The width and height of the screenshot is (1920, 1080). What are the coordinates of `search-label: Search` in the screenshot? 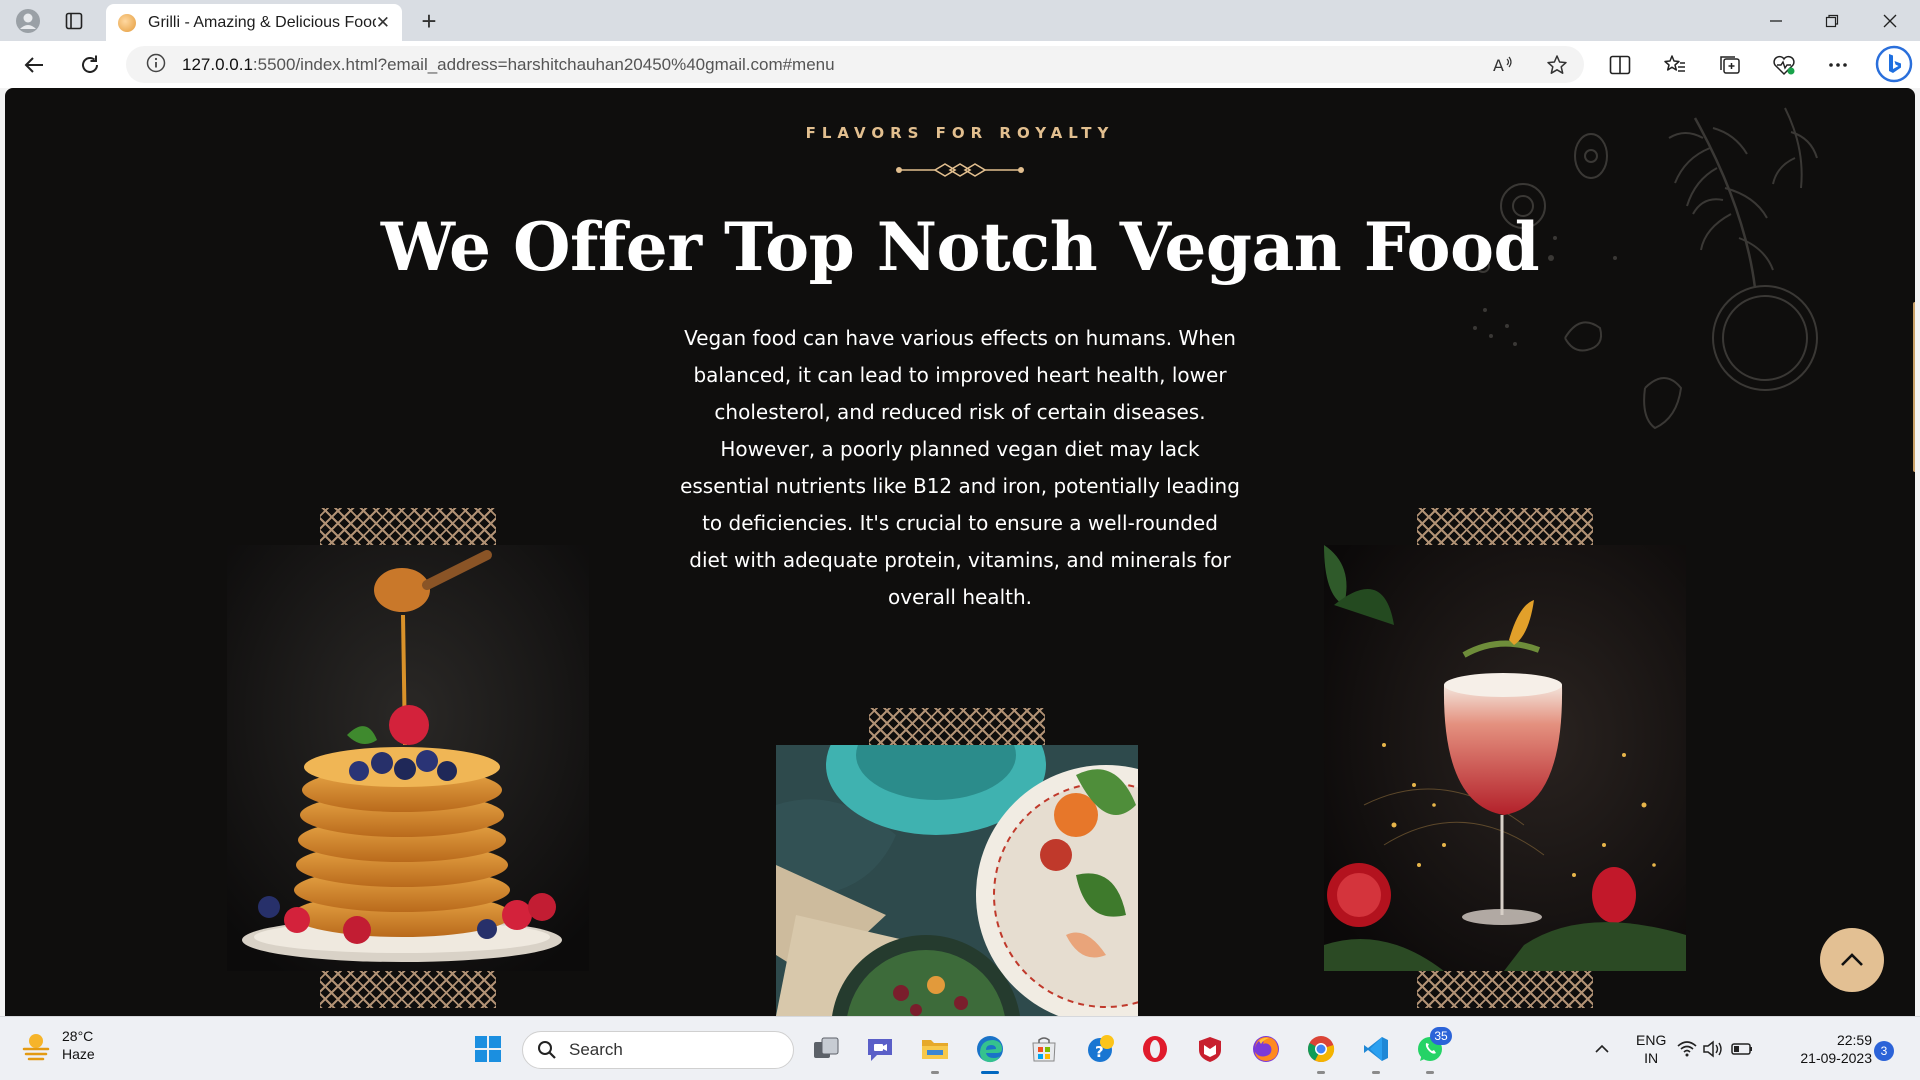 It's located at (596, 1049).